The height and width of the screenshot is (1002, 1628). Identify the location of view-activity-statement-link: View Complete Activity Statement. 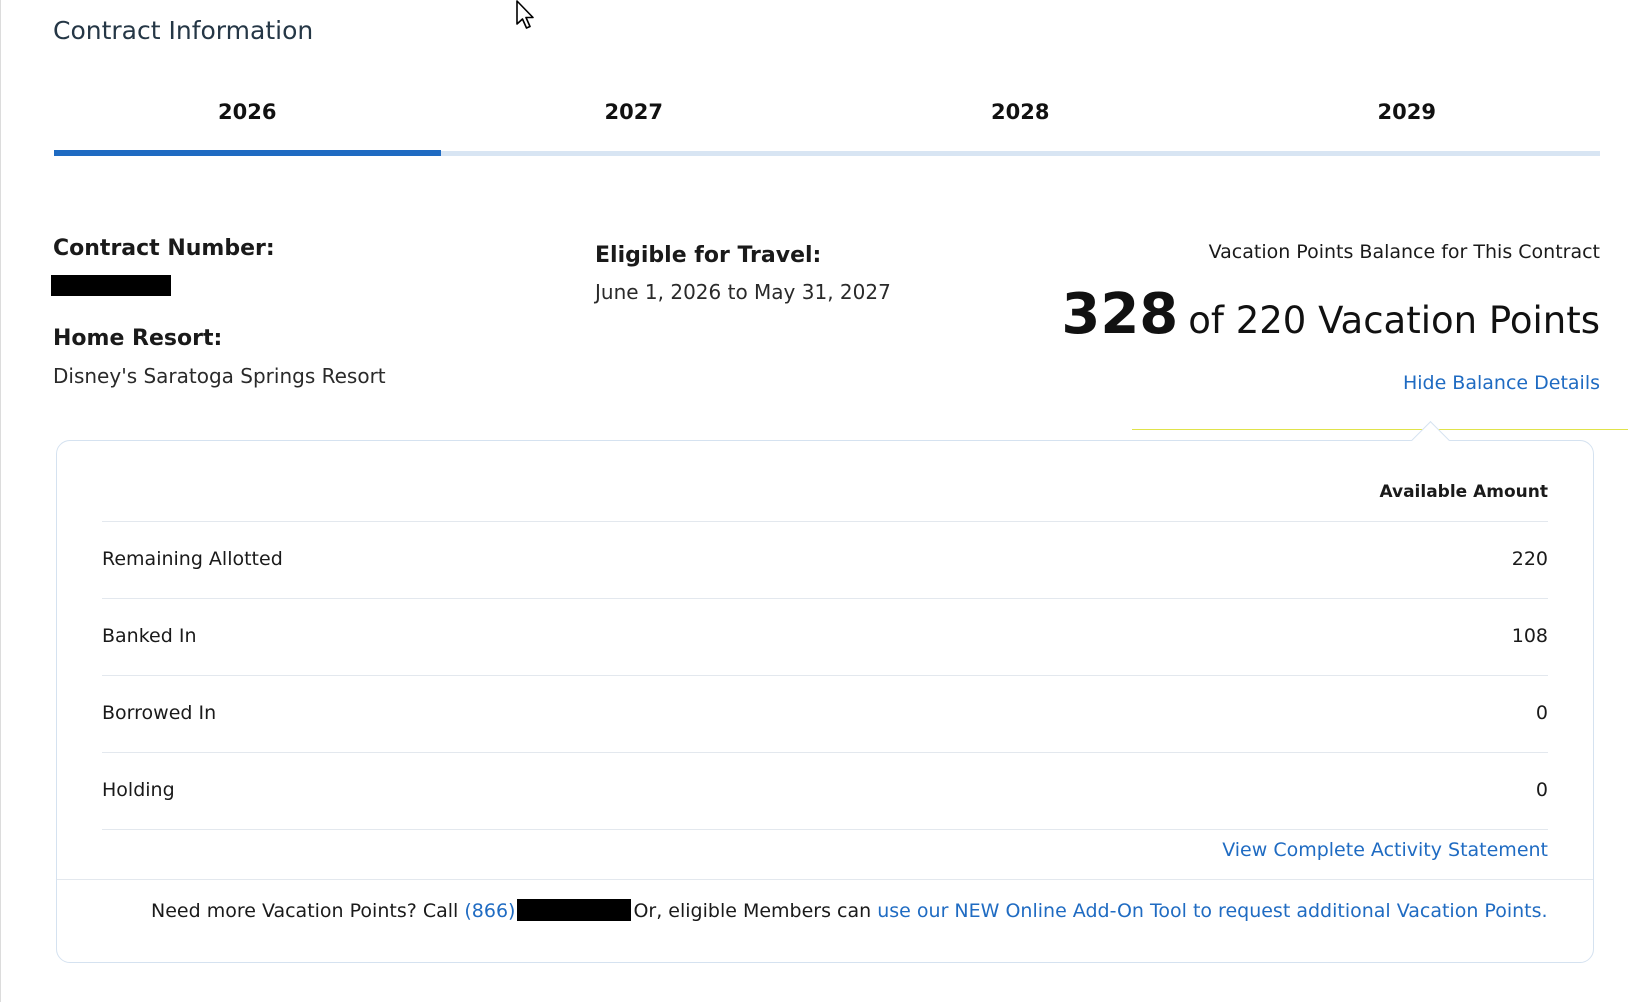
(1385, 850).